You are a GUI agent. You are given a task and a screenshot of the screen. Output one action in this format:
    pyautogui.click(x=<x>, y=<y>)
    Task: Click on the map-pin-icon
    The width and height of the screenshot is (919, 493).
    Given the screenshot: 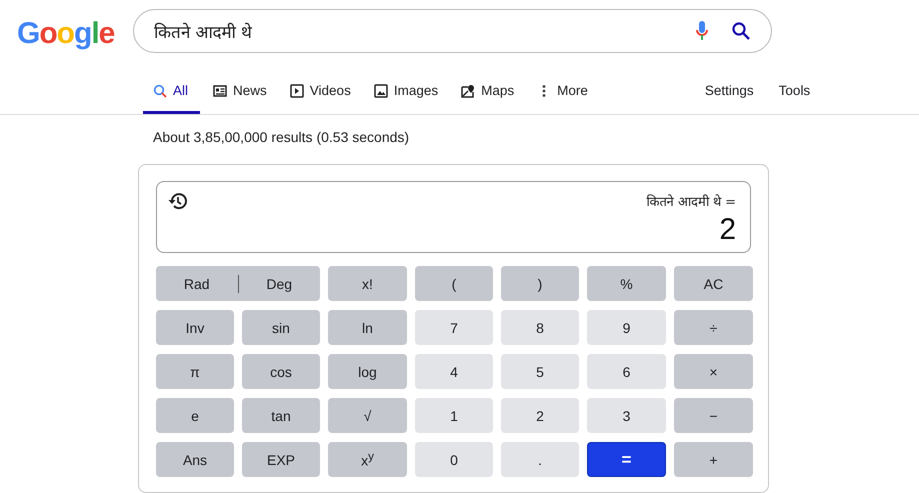 What is the action you would take?
    pyautogui.click(x=468, y=91)
    